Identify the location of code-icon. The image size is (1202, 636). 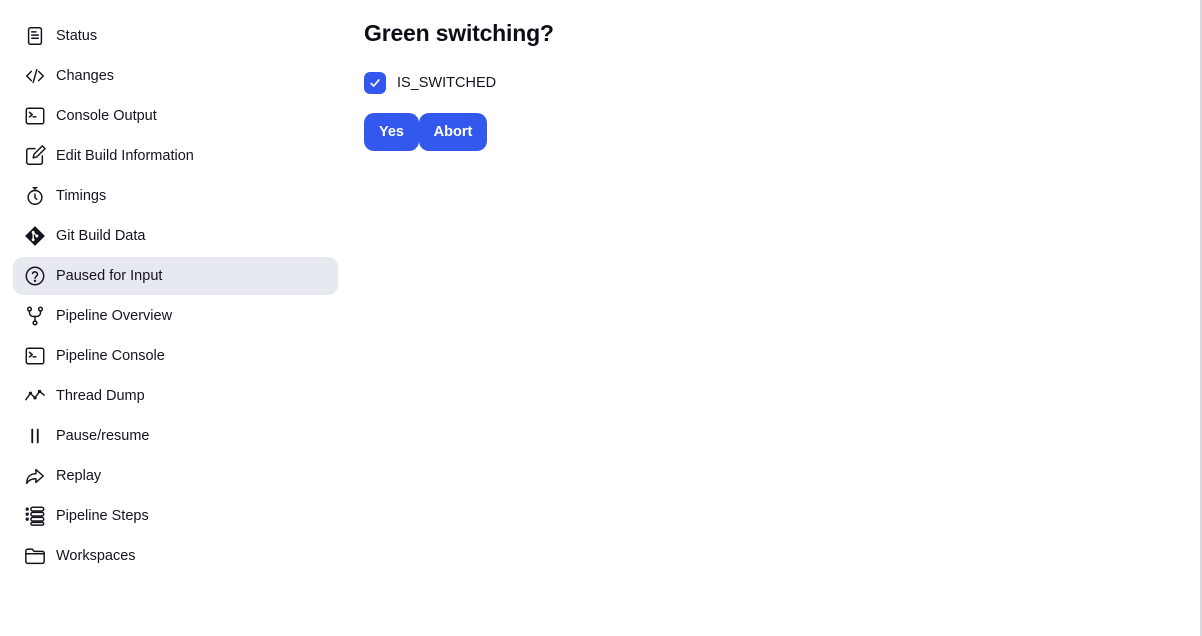
(35, 76).